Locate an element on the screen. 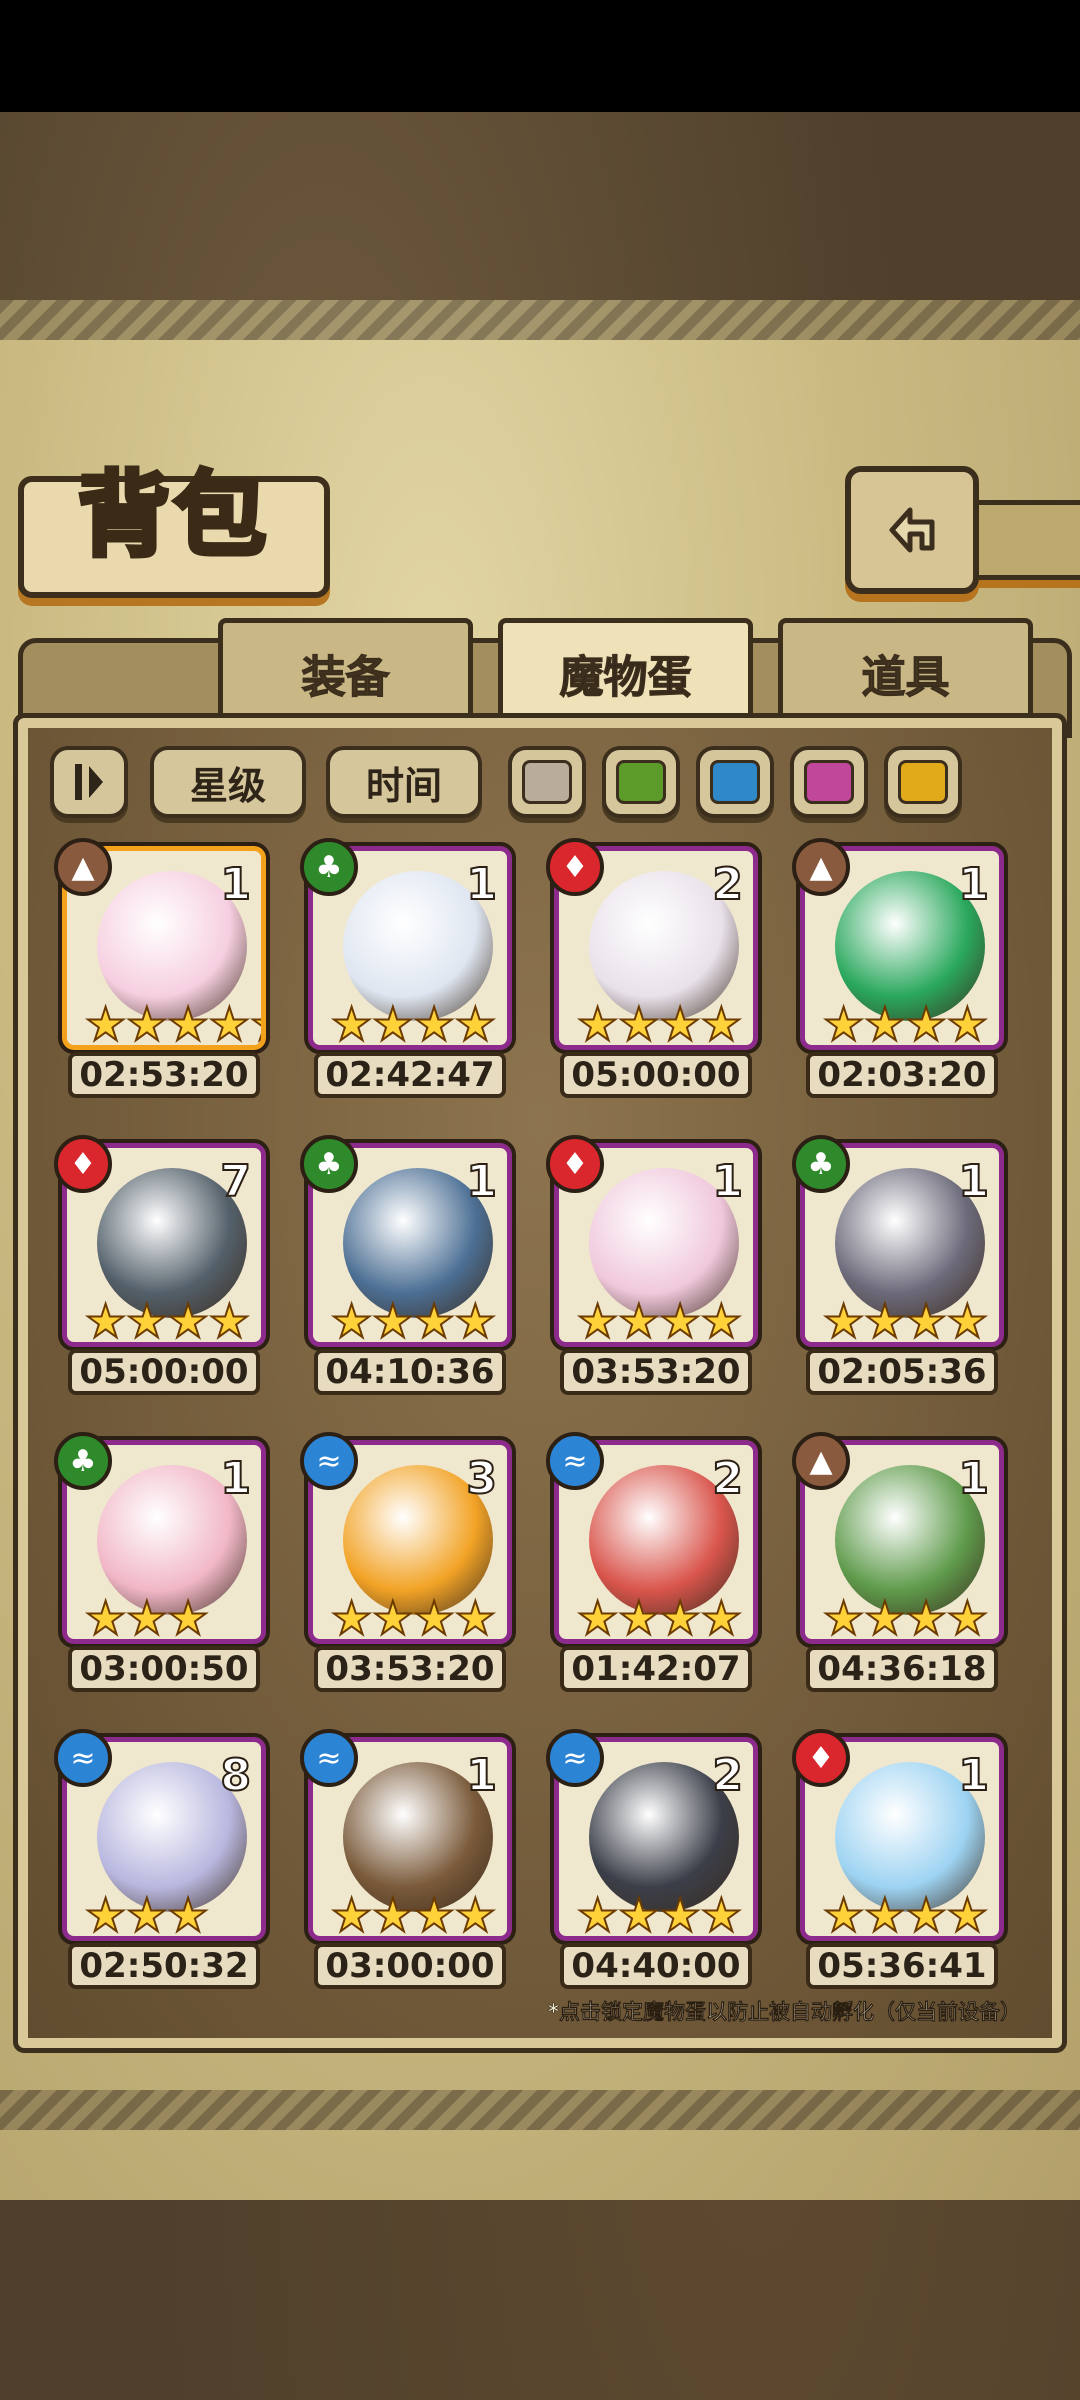  hatch-timer: 05:36:41 is located at coordinates (902, 1966).